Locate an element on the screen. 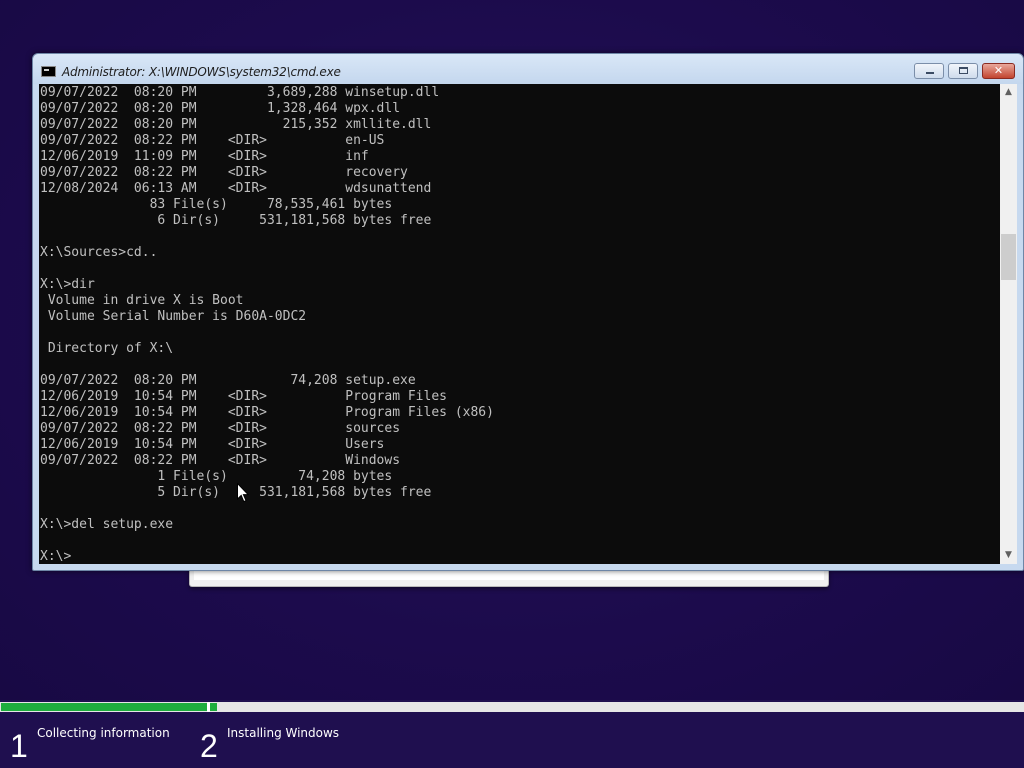  console-line: 12/06/2019 10:54 PM <DIR> Users is located at coordinates (212, 444).